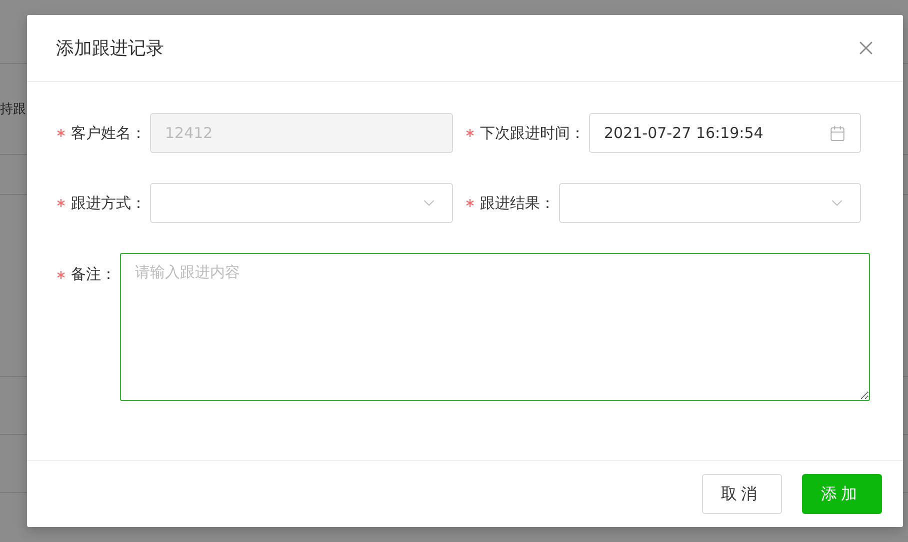 The height and width of the screenshot is (542, 908). I want to click on field-label: 跟进结果：, so click(517, 203).